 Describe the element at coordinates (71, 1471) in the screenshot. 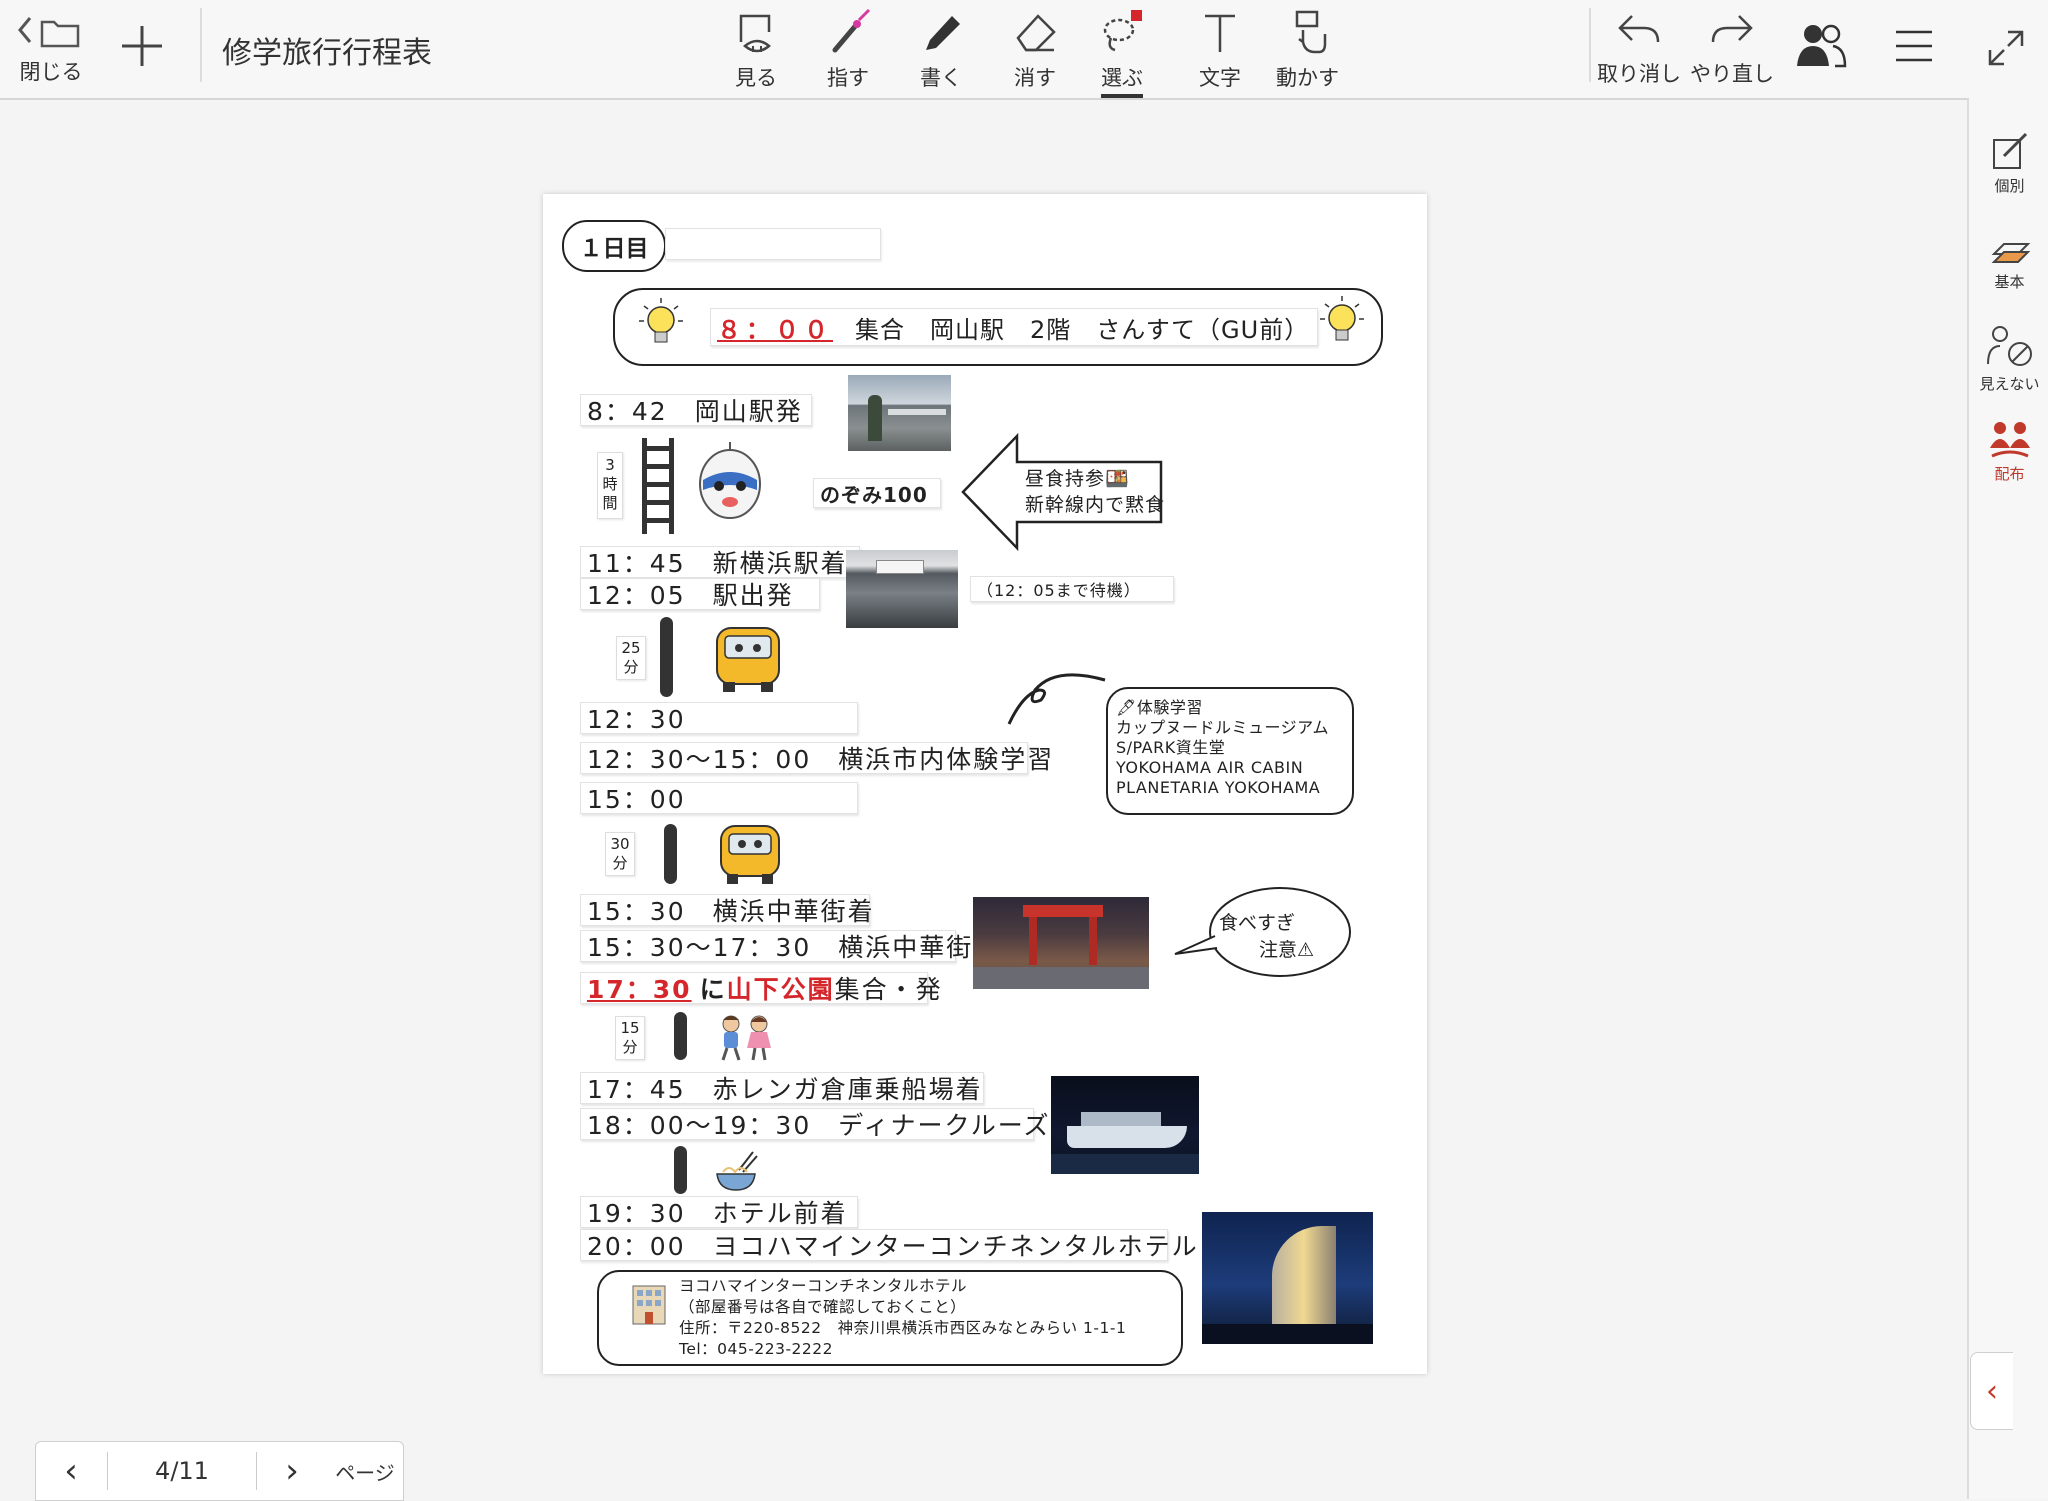

I see `prev-page-button: ‹` at that location.